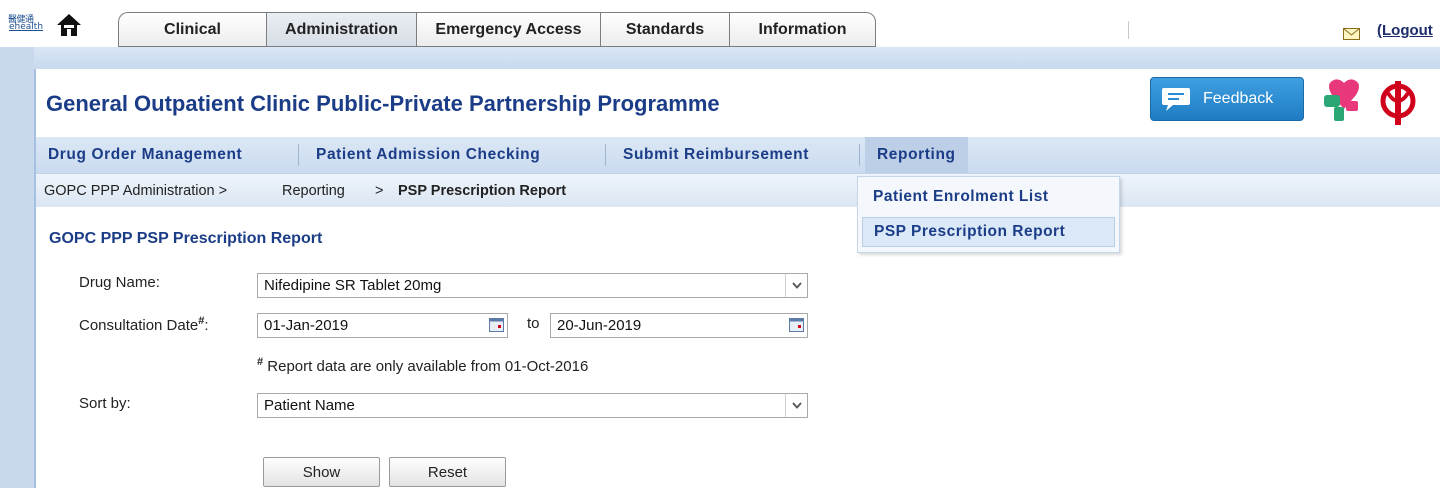 This screenshot has width=1440, height=488. I want to click on consultation-date-label-text: Consultation Date, so click(139, 325).